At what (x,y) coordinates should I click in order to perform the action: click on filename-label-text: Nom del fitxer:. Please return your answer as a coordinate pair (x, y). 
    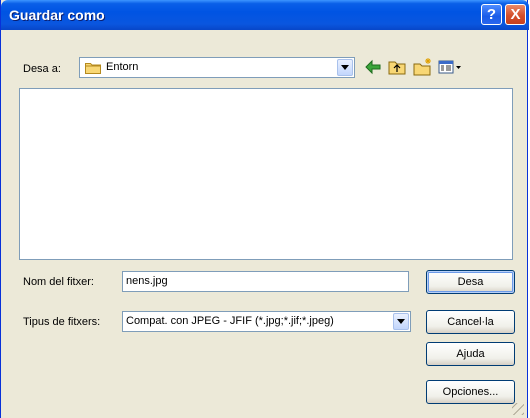
    Looking at the image, I should click on (58, 282).